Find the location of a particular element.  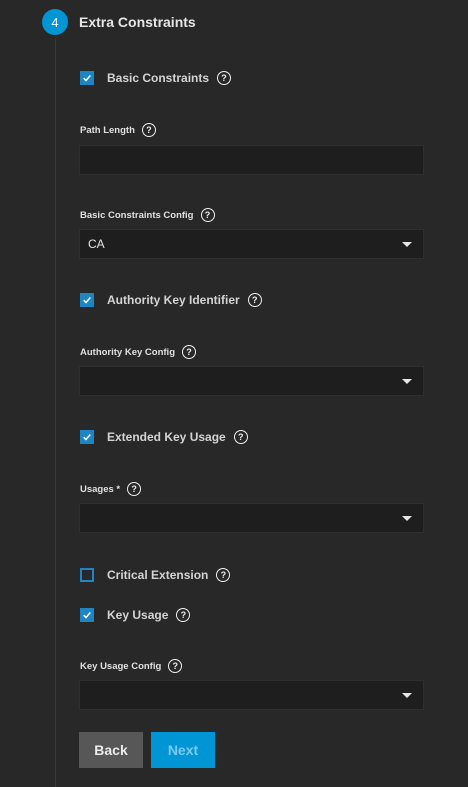

extended-key-usage-checkbox is located at coordinates (87, 437).